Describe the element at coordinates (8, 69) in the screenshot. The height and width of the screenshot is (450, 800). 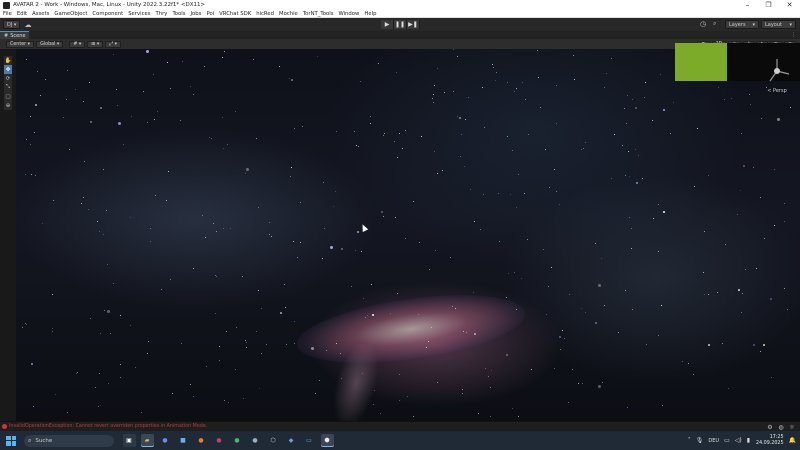
I see `move-tool-icon: ✥` at that location.